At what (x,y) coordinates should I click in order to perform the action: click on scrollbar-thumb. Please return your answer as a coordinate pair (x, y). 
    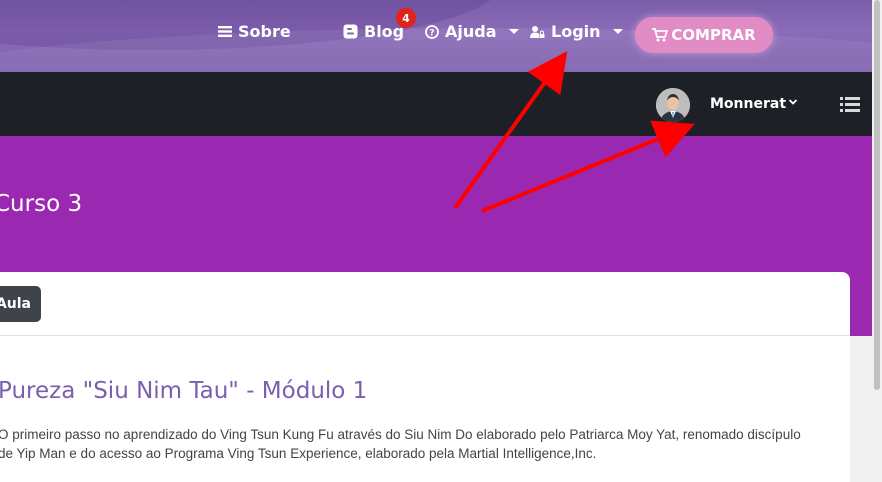
    Looking at the image, I should click on (877, 195).